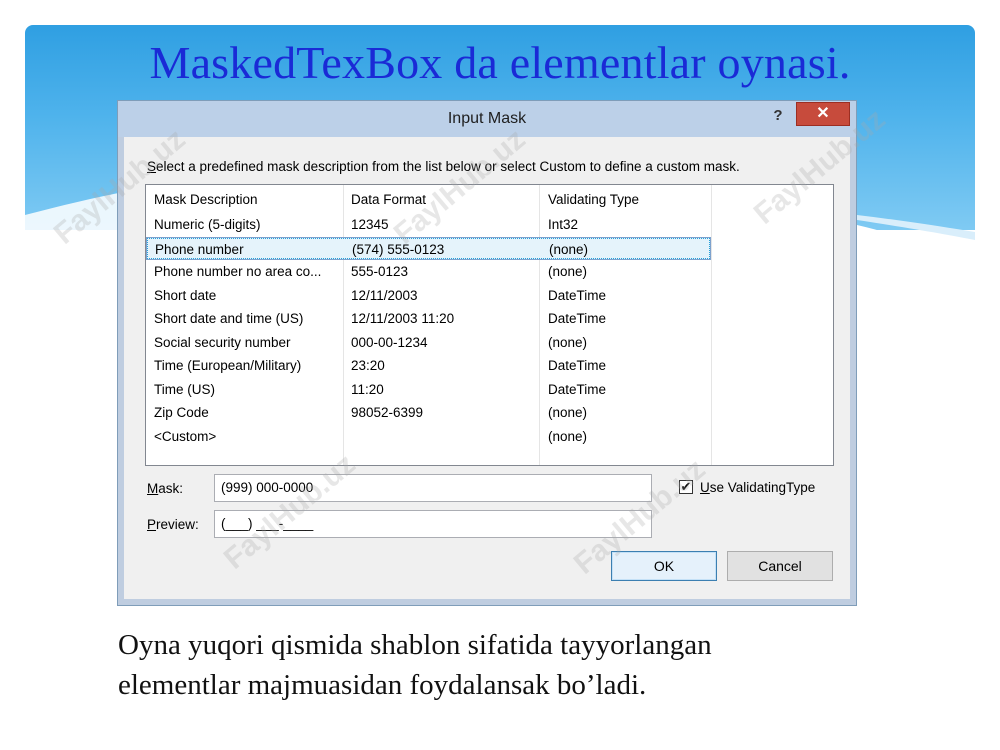  I want to click on cell-data-format: 23:20, so click(368, 365).